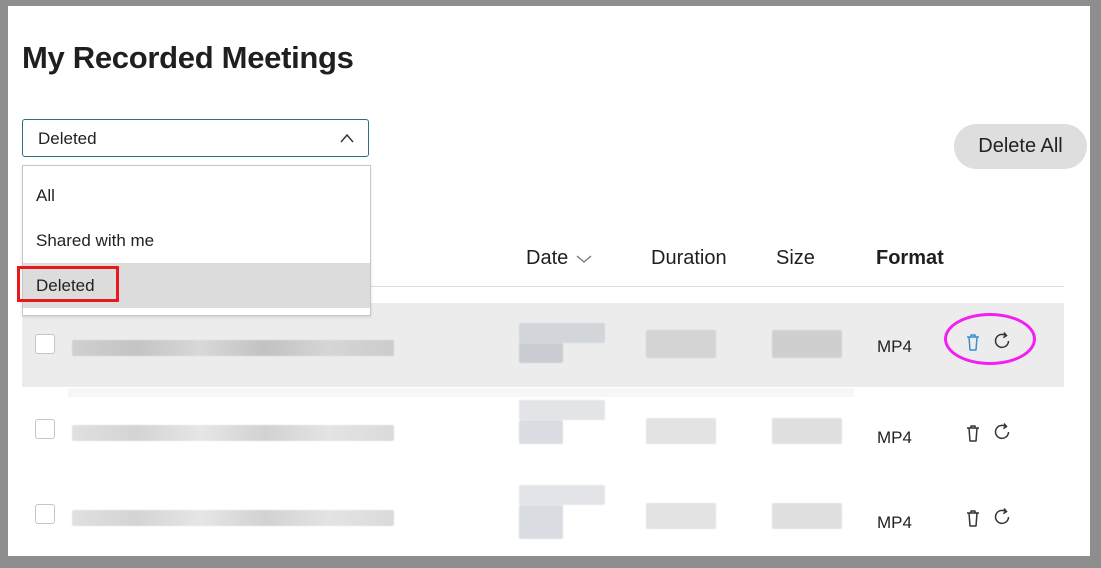 This screenshot has width=1101, height=568. What do you see at coordinates (547, 258) in the screenshot?
I see `column-header-date-label: Date` at bounding box center [547, 258].